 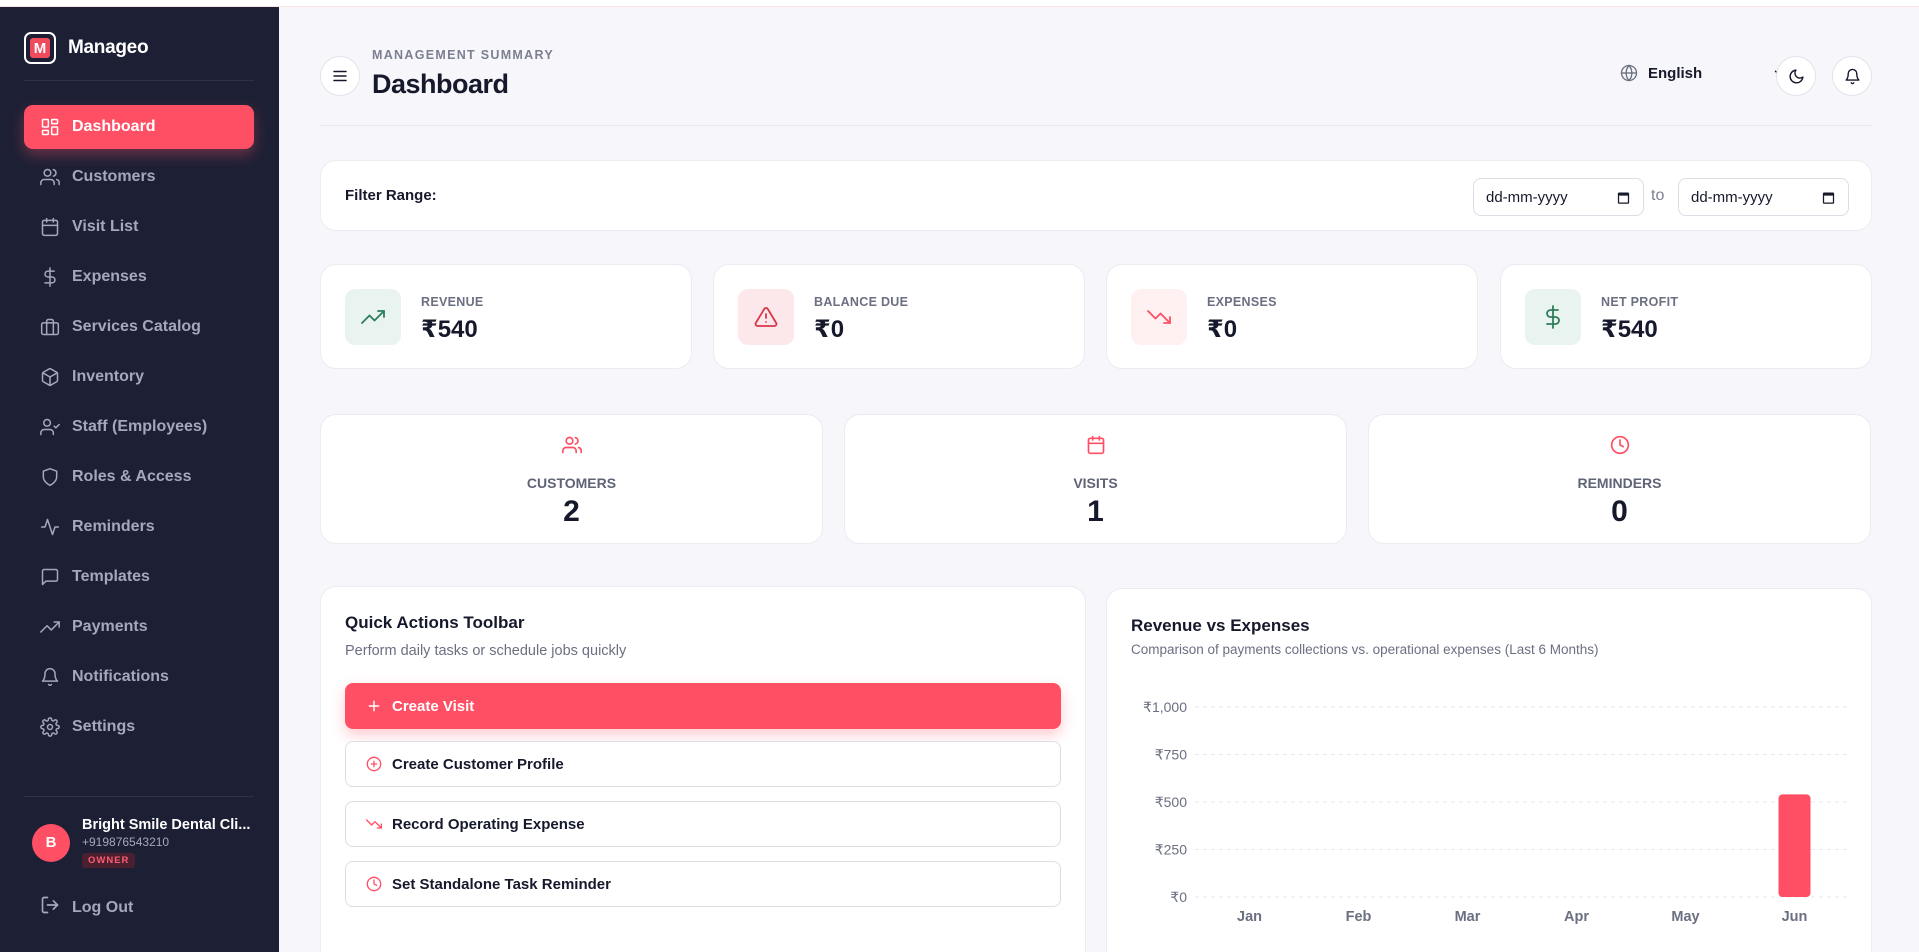 What do you see at coordinates (1796, 76) in the screenshot?
I see `theme-toggle-button` at bounding box center [1796, 76].